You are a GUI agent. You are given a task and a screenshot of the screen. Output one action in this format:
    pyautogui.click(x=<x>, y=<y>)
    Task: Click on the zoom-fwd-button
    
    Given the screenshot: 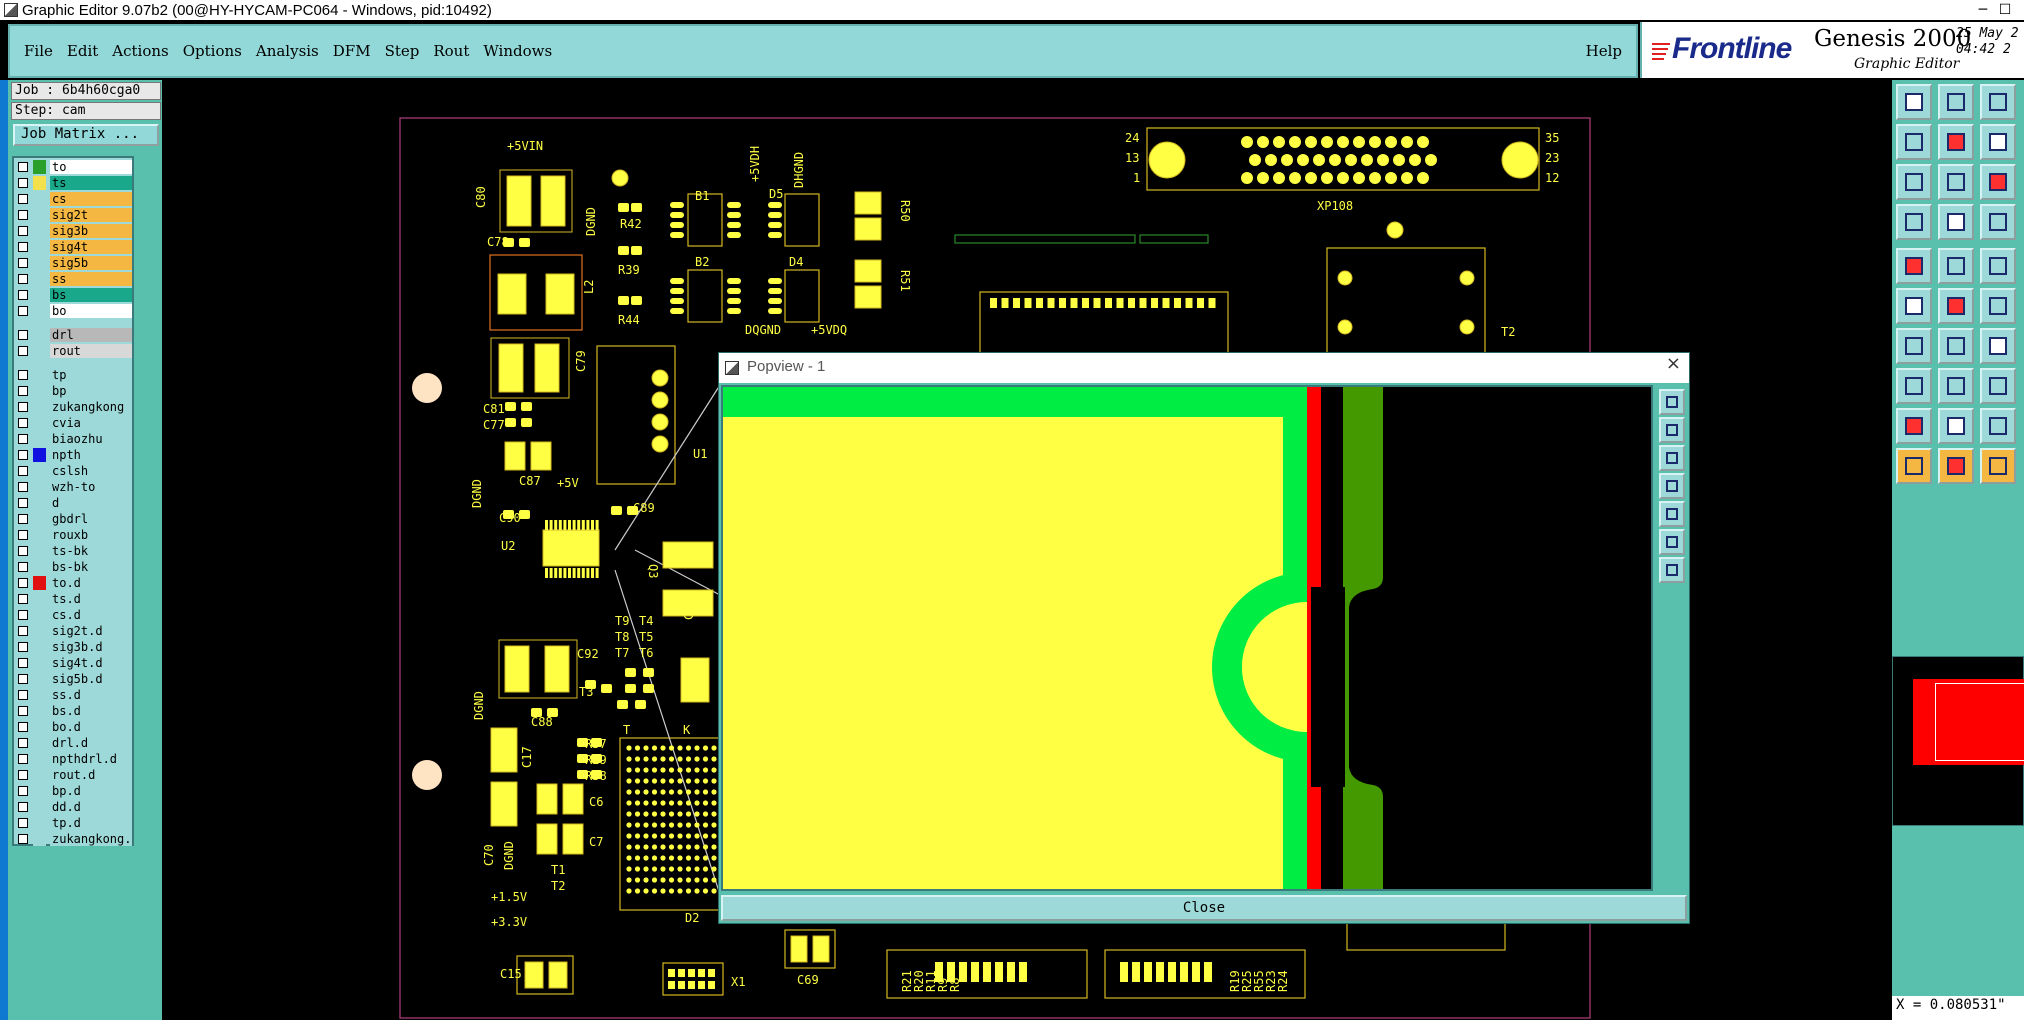 What is the action you would take?
    pyautogui.click(x=1998, y=142)
    